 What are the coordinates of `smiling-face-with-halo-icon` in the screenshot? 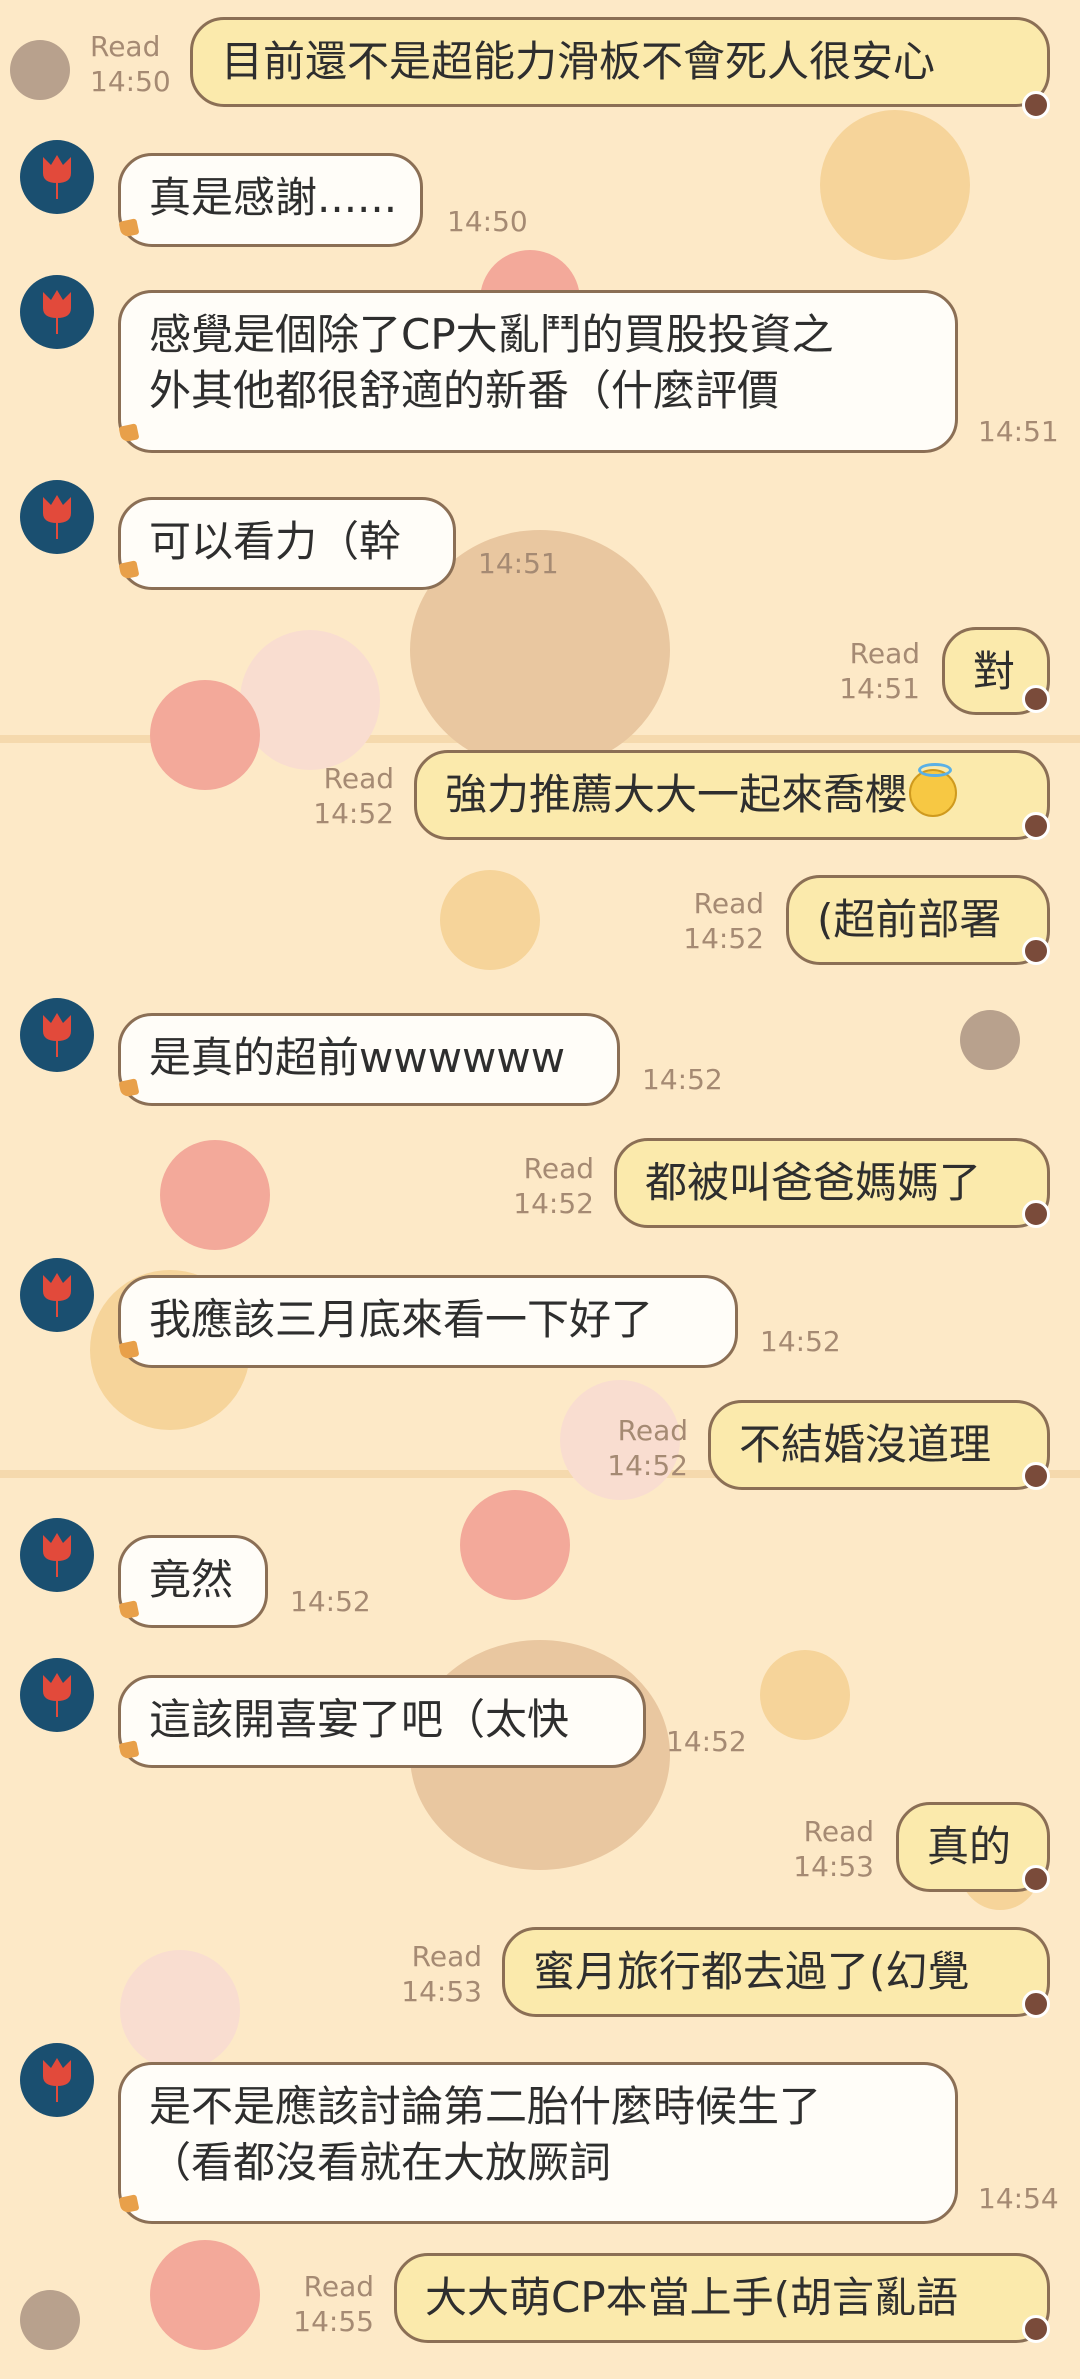 It's located at (933, 790).